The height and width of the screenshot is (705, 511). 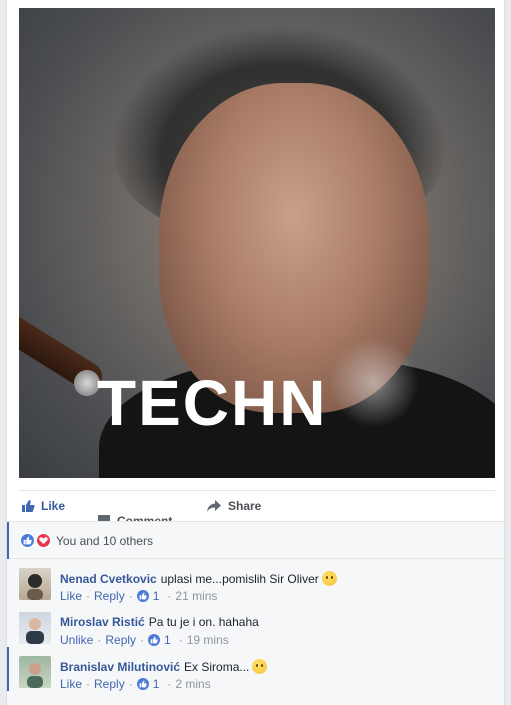 I want to click on post-actions-bar: Like Comment Share, so click(x=257, y=509).